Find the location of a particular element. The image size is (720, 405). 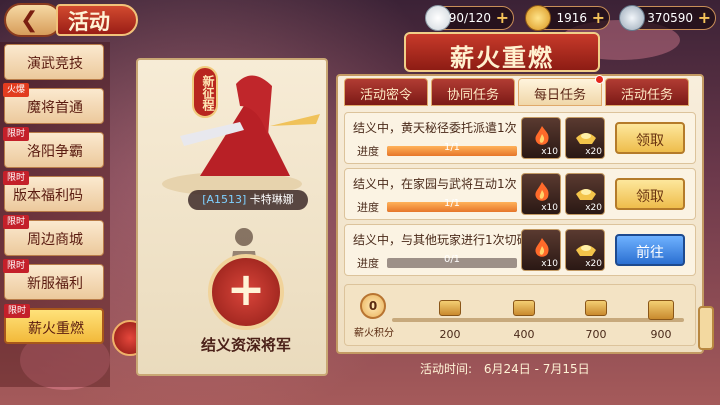

milestone-chest: 400 is located at coordinates (524, 320).